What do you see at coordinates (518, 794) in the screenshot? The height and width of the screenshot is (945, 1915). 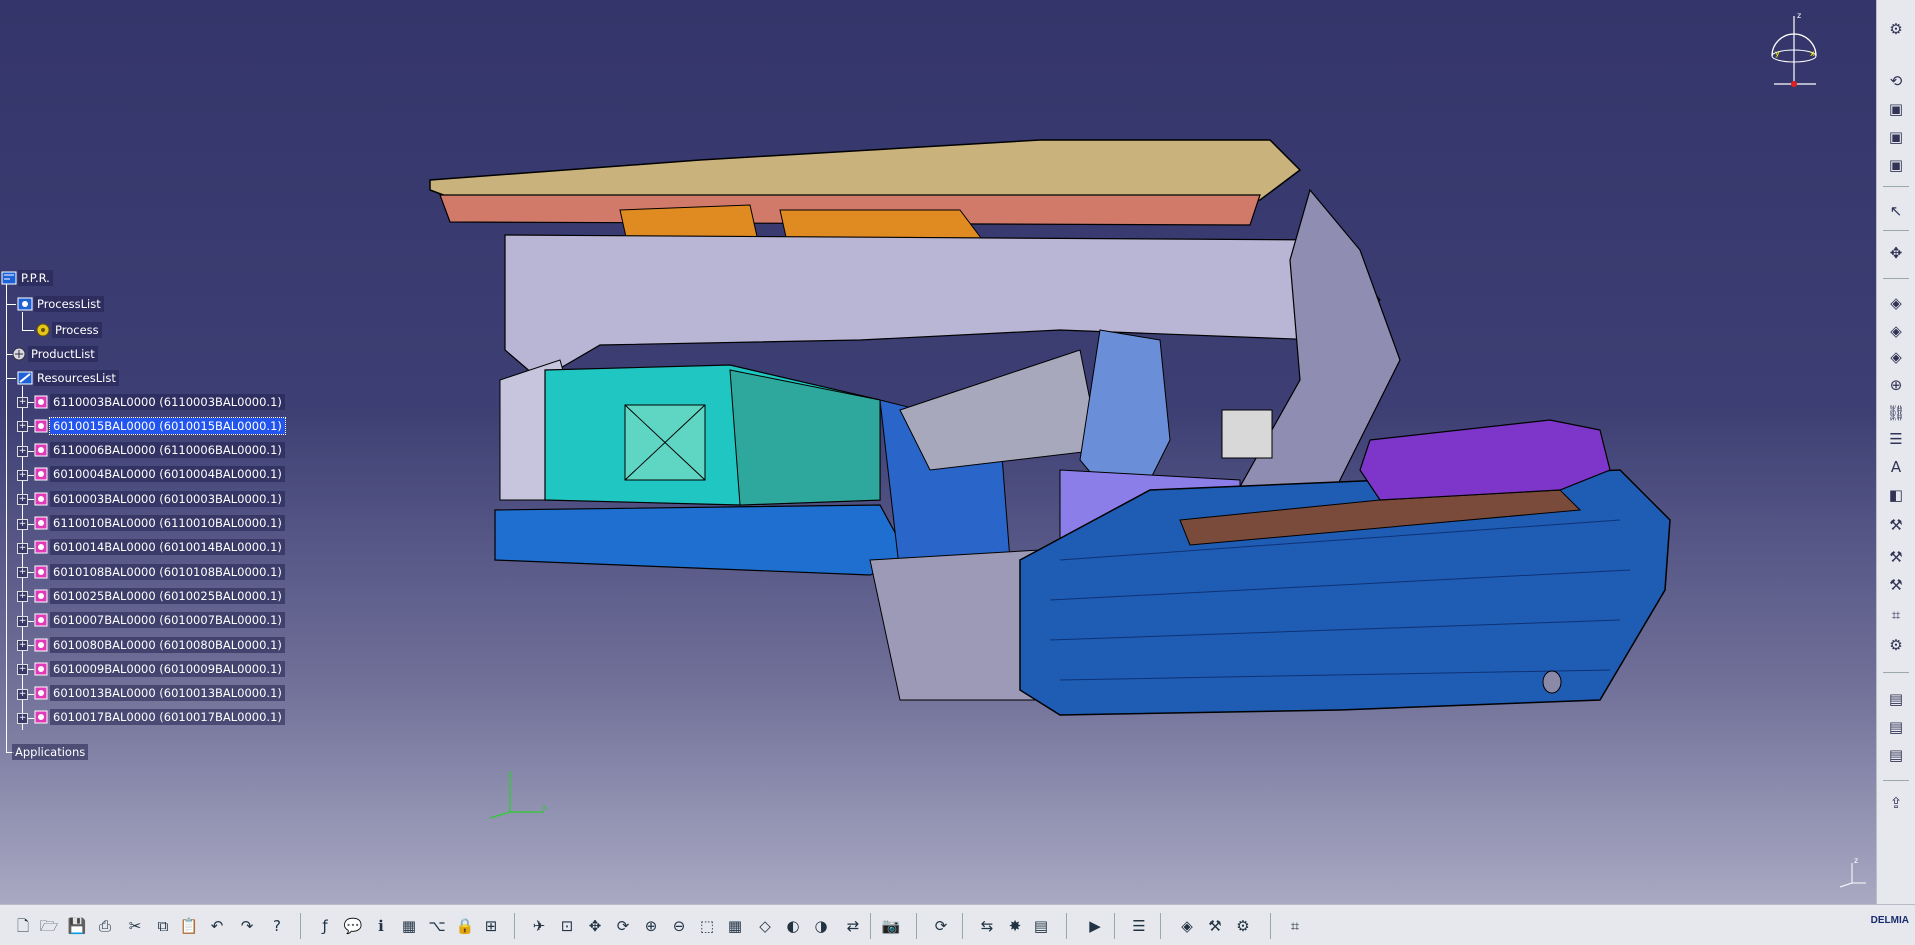 I see `axis-triad-icon: z x` at bounding box center [518, 794].